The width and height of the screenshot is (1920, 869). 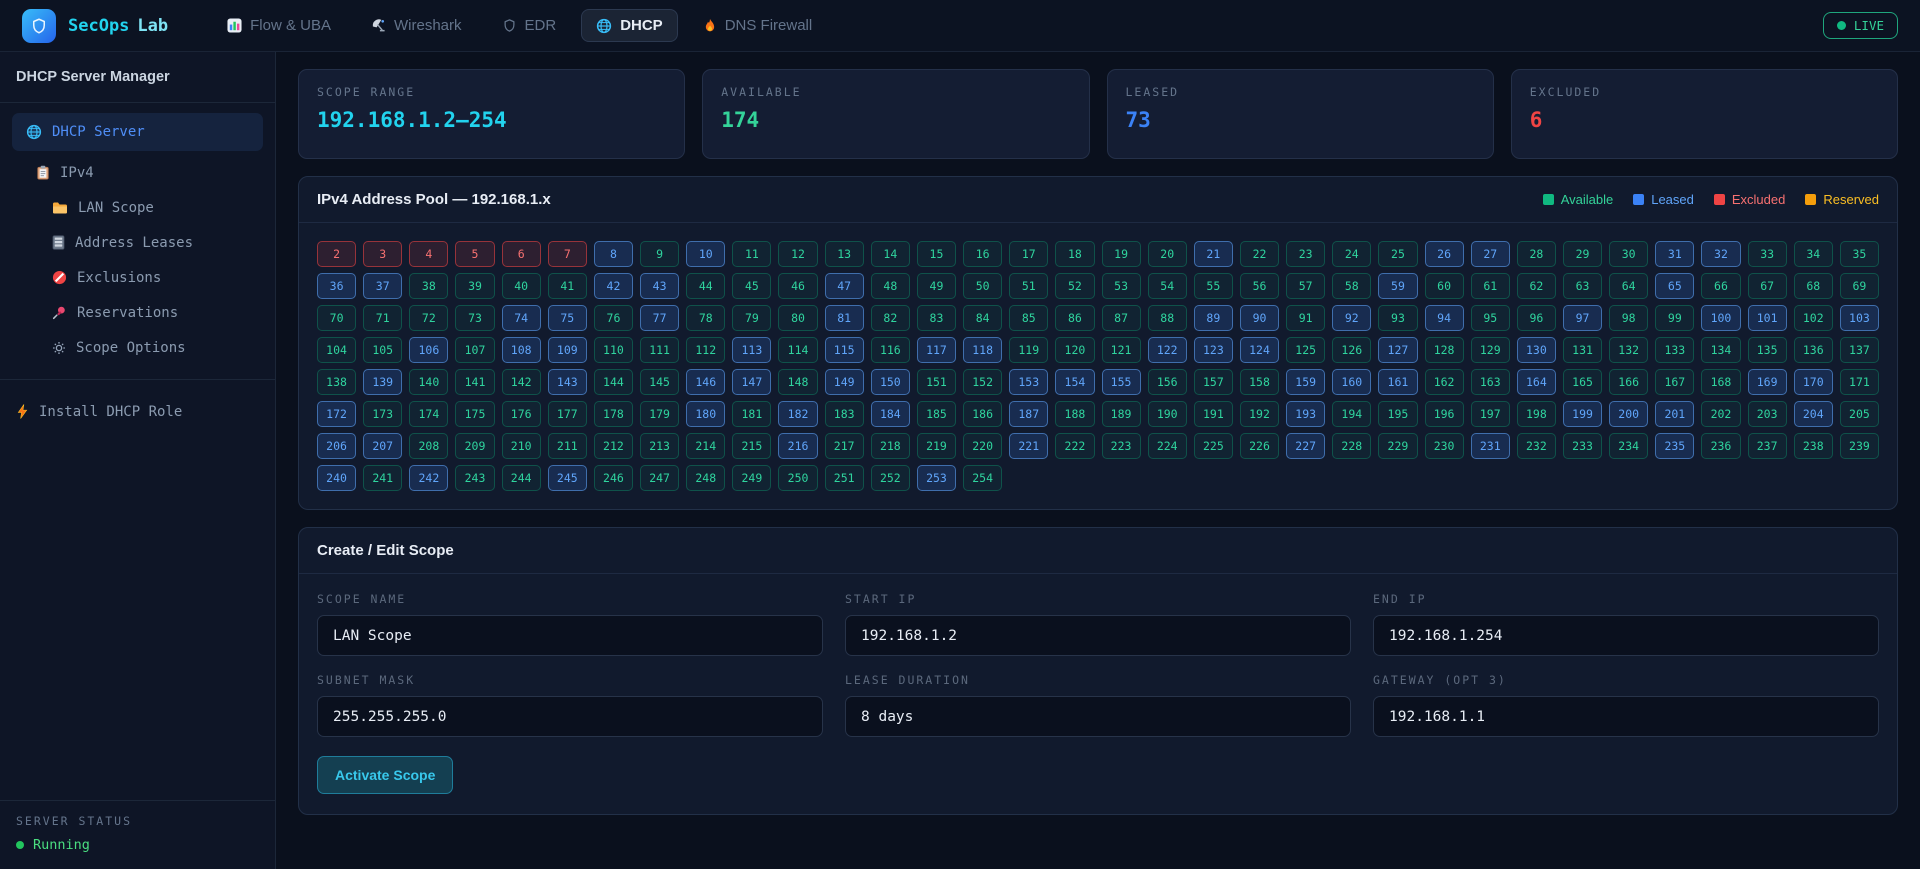 What do you see at coordinates (798, 382) in the screenshot?
I see `ip-cell-148: 148` at bounding box center [798, 382].